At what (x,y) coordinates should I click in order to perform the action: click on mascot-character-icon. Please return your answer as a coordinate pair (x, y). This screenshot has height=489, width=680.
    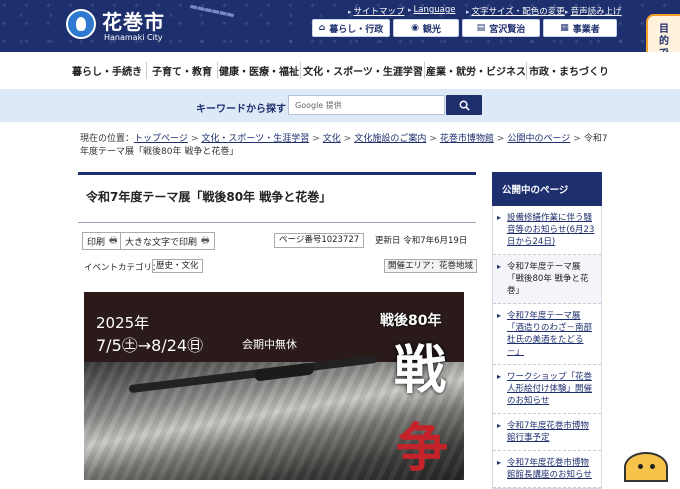
    Looking at the image, I should click on (646, 467).